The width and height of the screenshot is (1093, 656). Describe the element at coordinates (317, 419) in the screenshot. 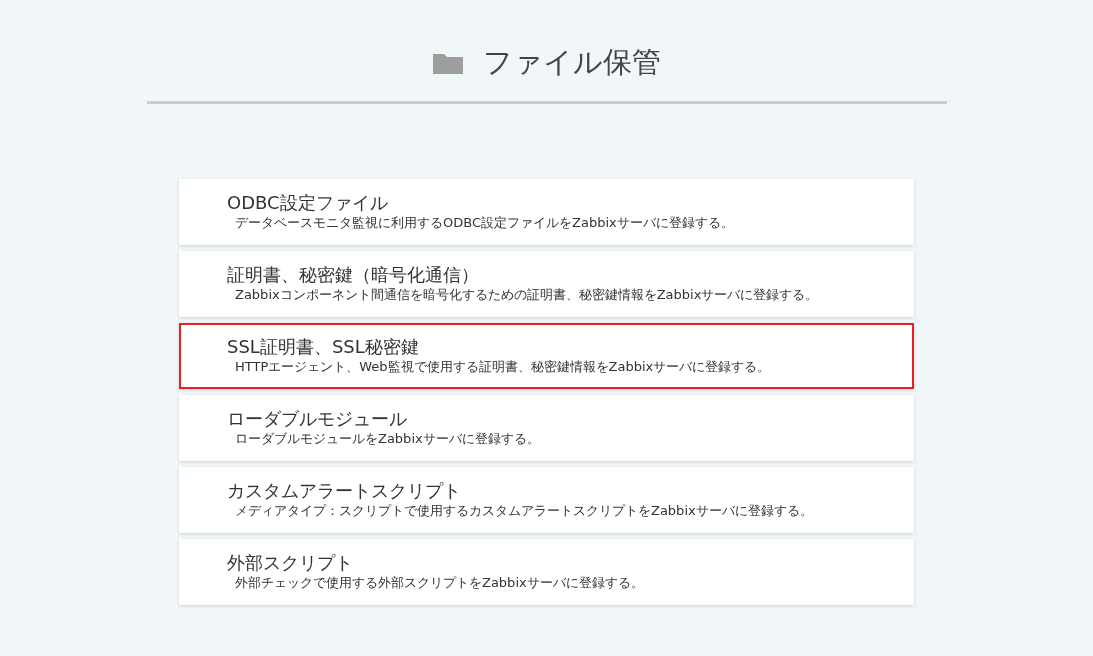

I see `card-title: ローダブルモジュール` at that location.